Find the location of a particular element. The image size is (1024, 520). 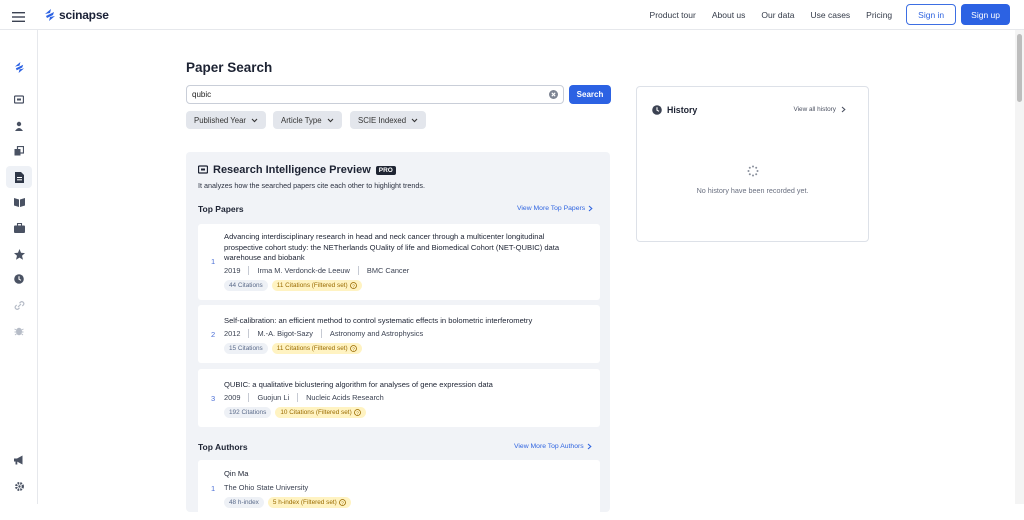

paper-venue: Astronomy and Astrophysics is located at coordinates (376, 333).